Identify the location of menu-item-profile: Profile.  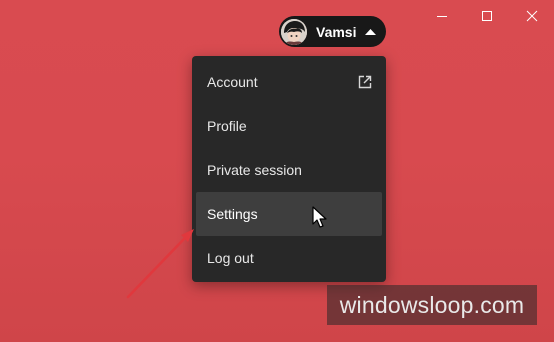
(289, 126).